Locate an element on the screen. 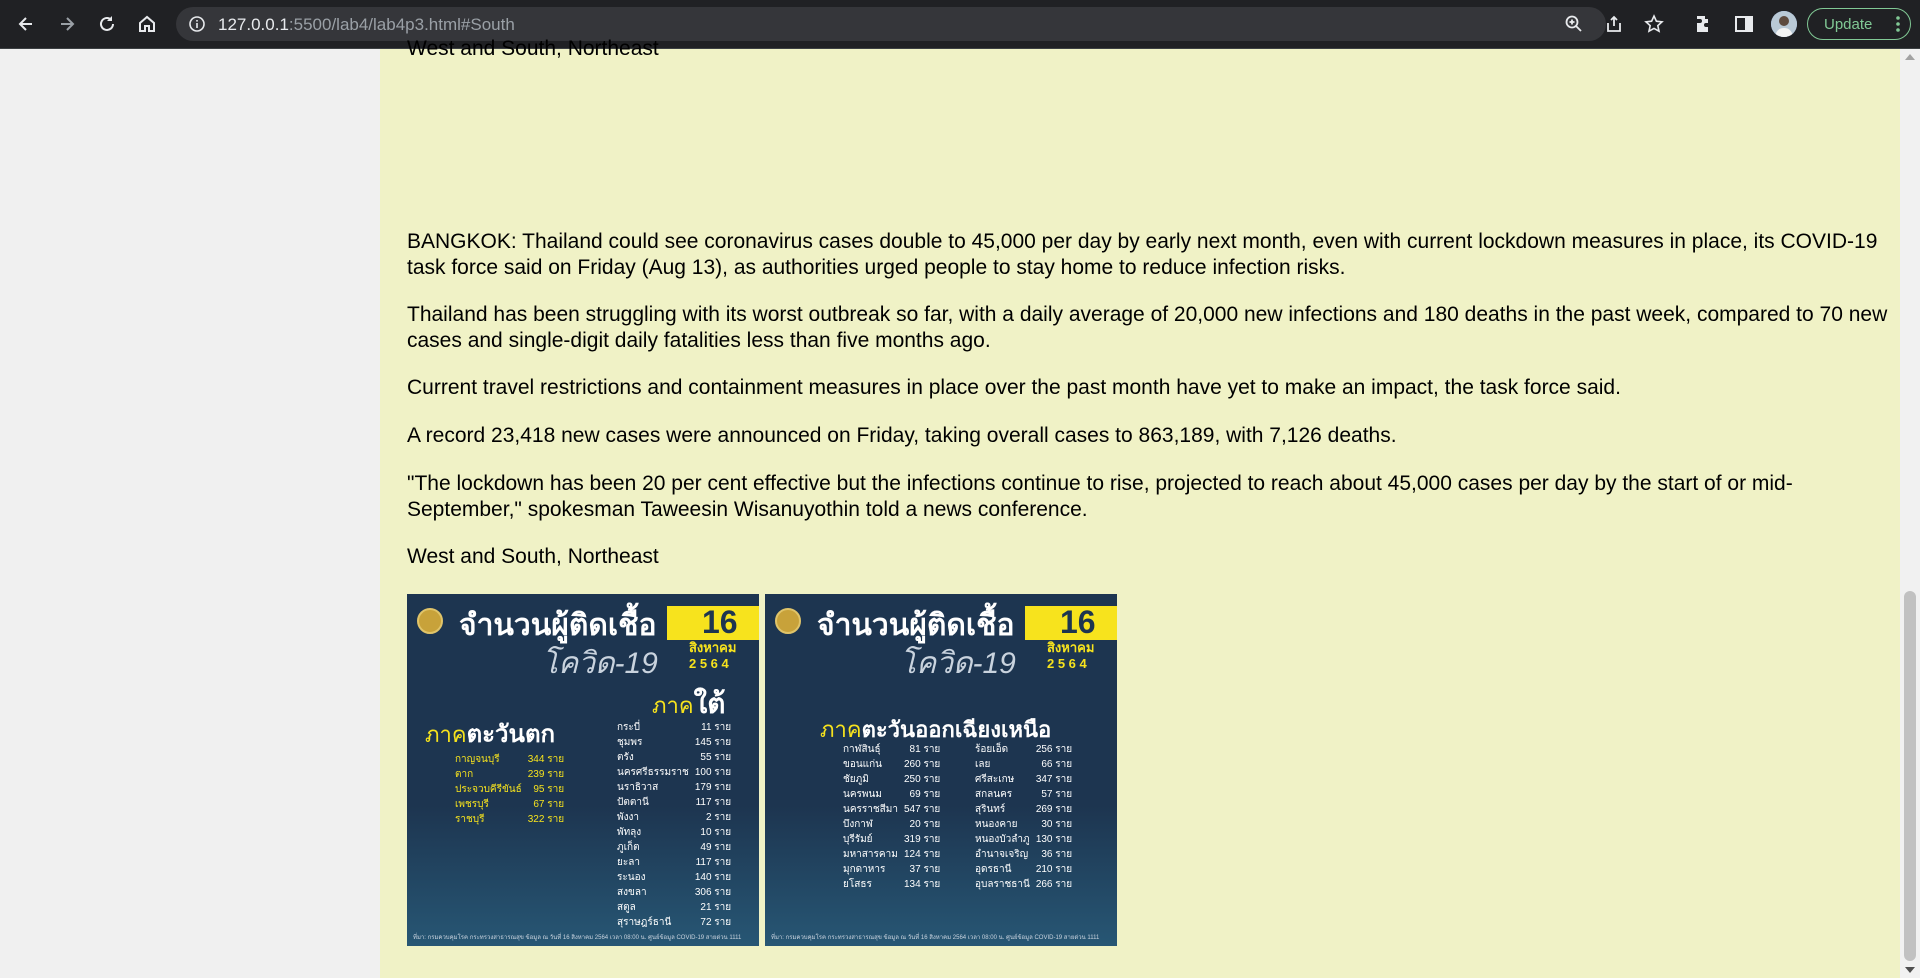  case-count: 260 ราย is located at coordinates (922, 764).